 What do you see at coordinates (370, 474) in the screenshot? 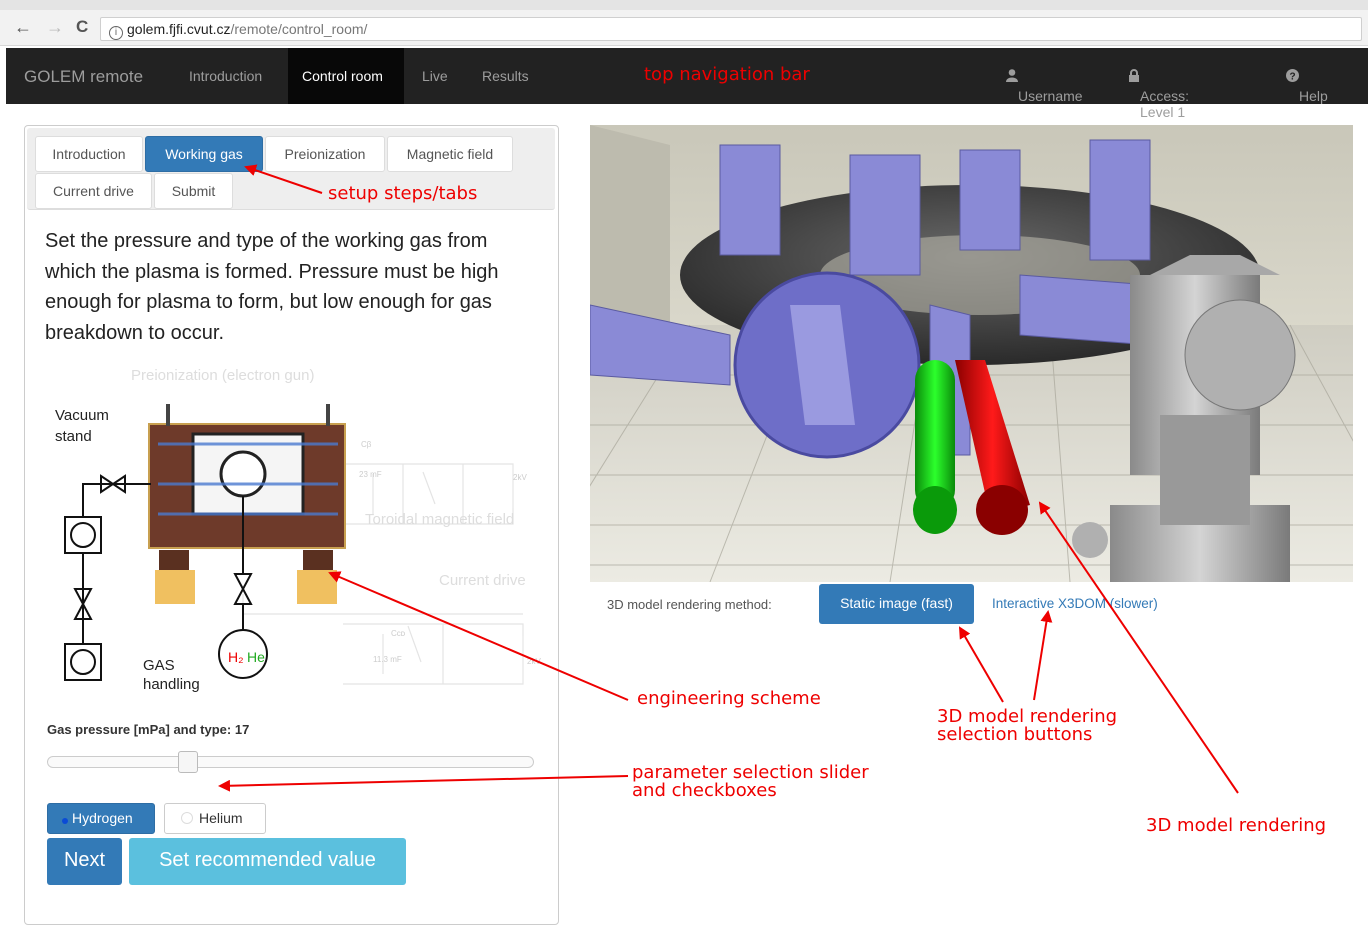
I see `capacitor-1-value: 23 mF` at bounding box center [370, 474].